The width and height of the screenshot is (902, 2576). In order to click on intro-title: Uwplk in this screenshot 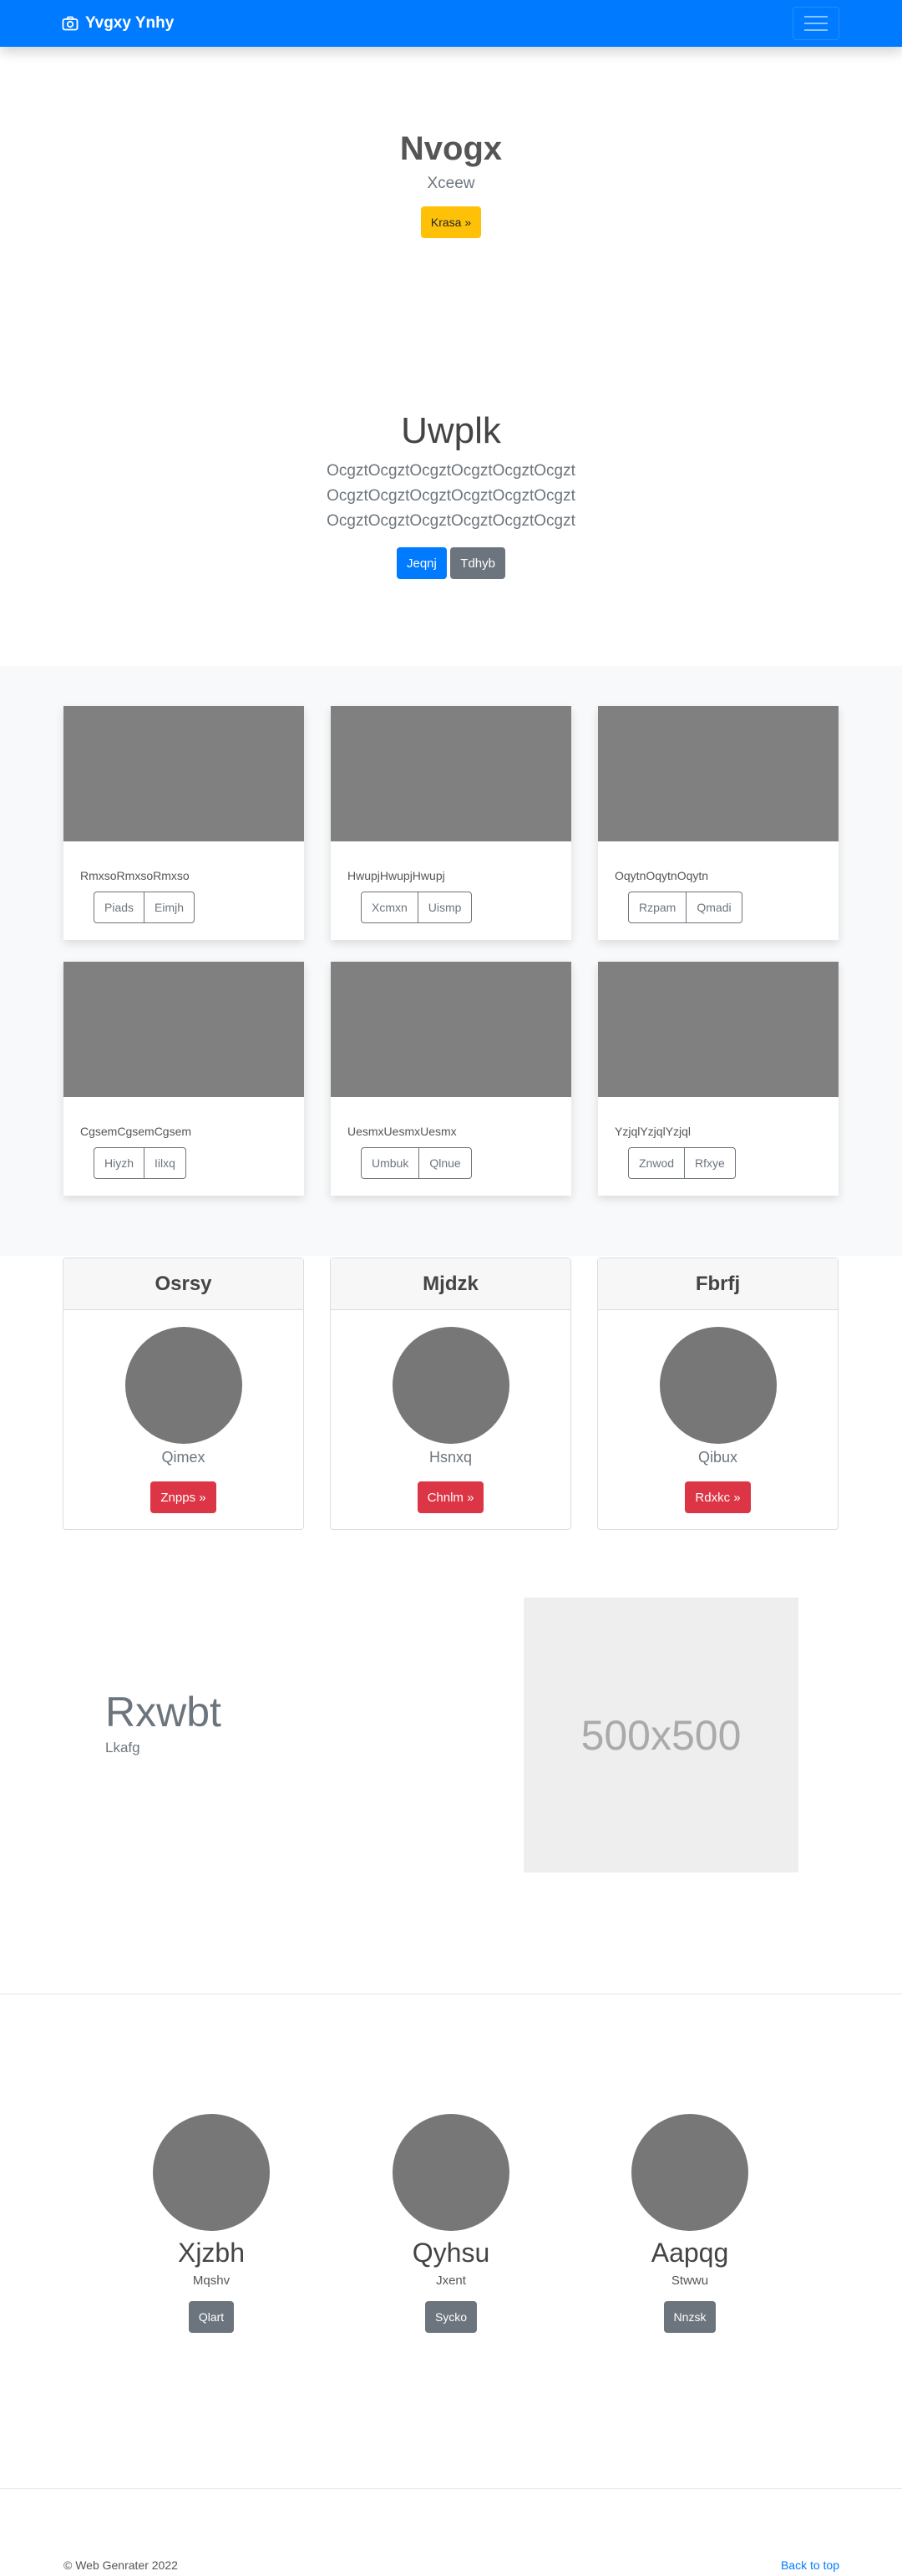, I will do `click(451, 430)`.